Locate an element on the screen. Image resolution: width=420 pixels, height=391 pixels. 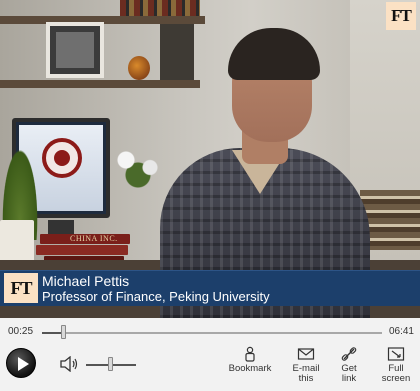
email-this-button: E-mail this is located at coordinates (306, 365).